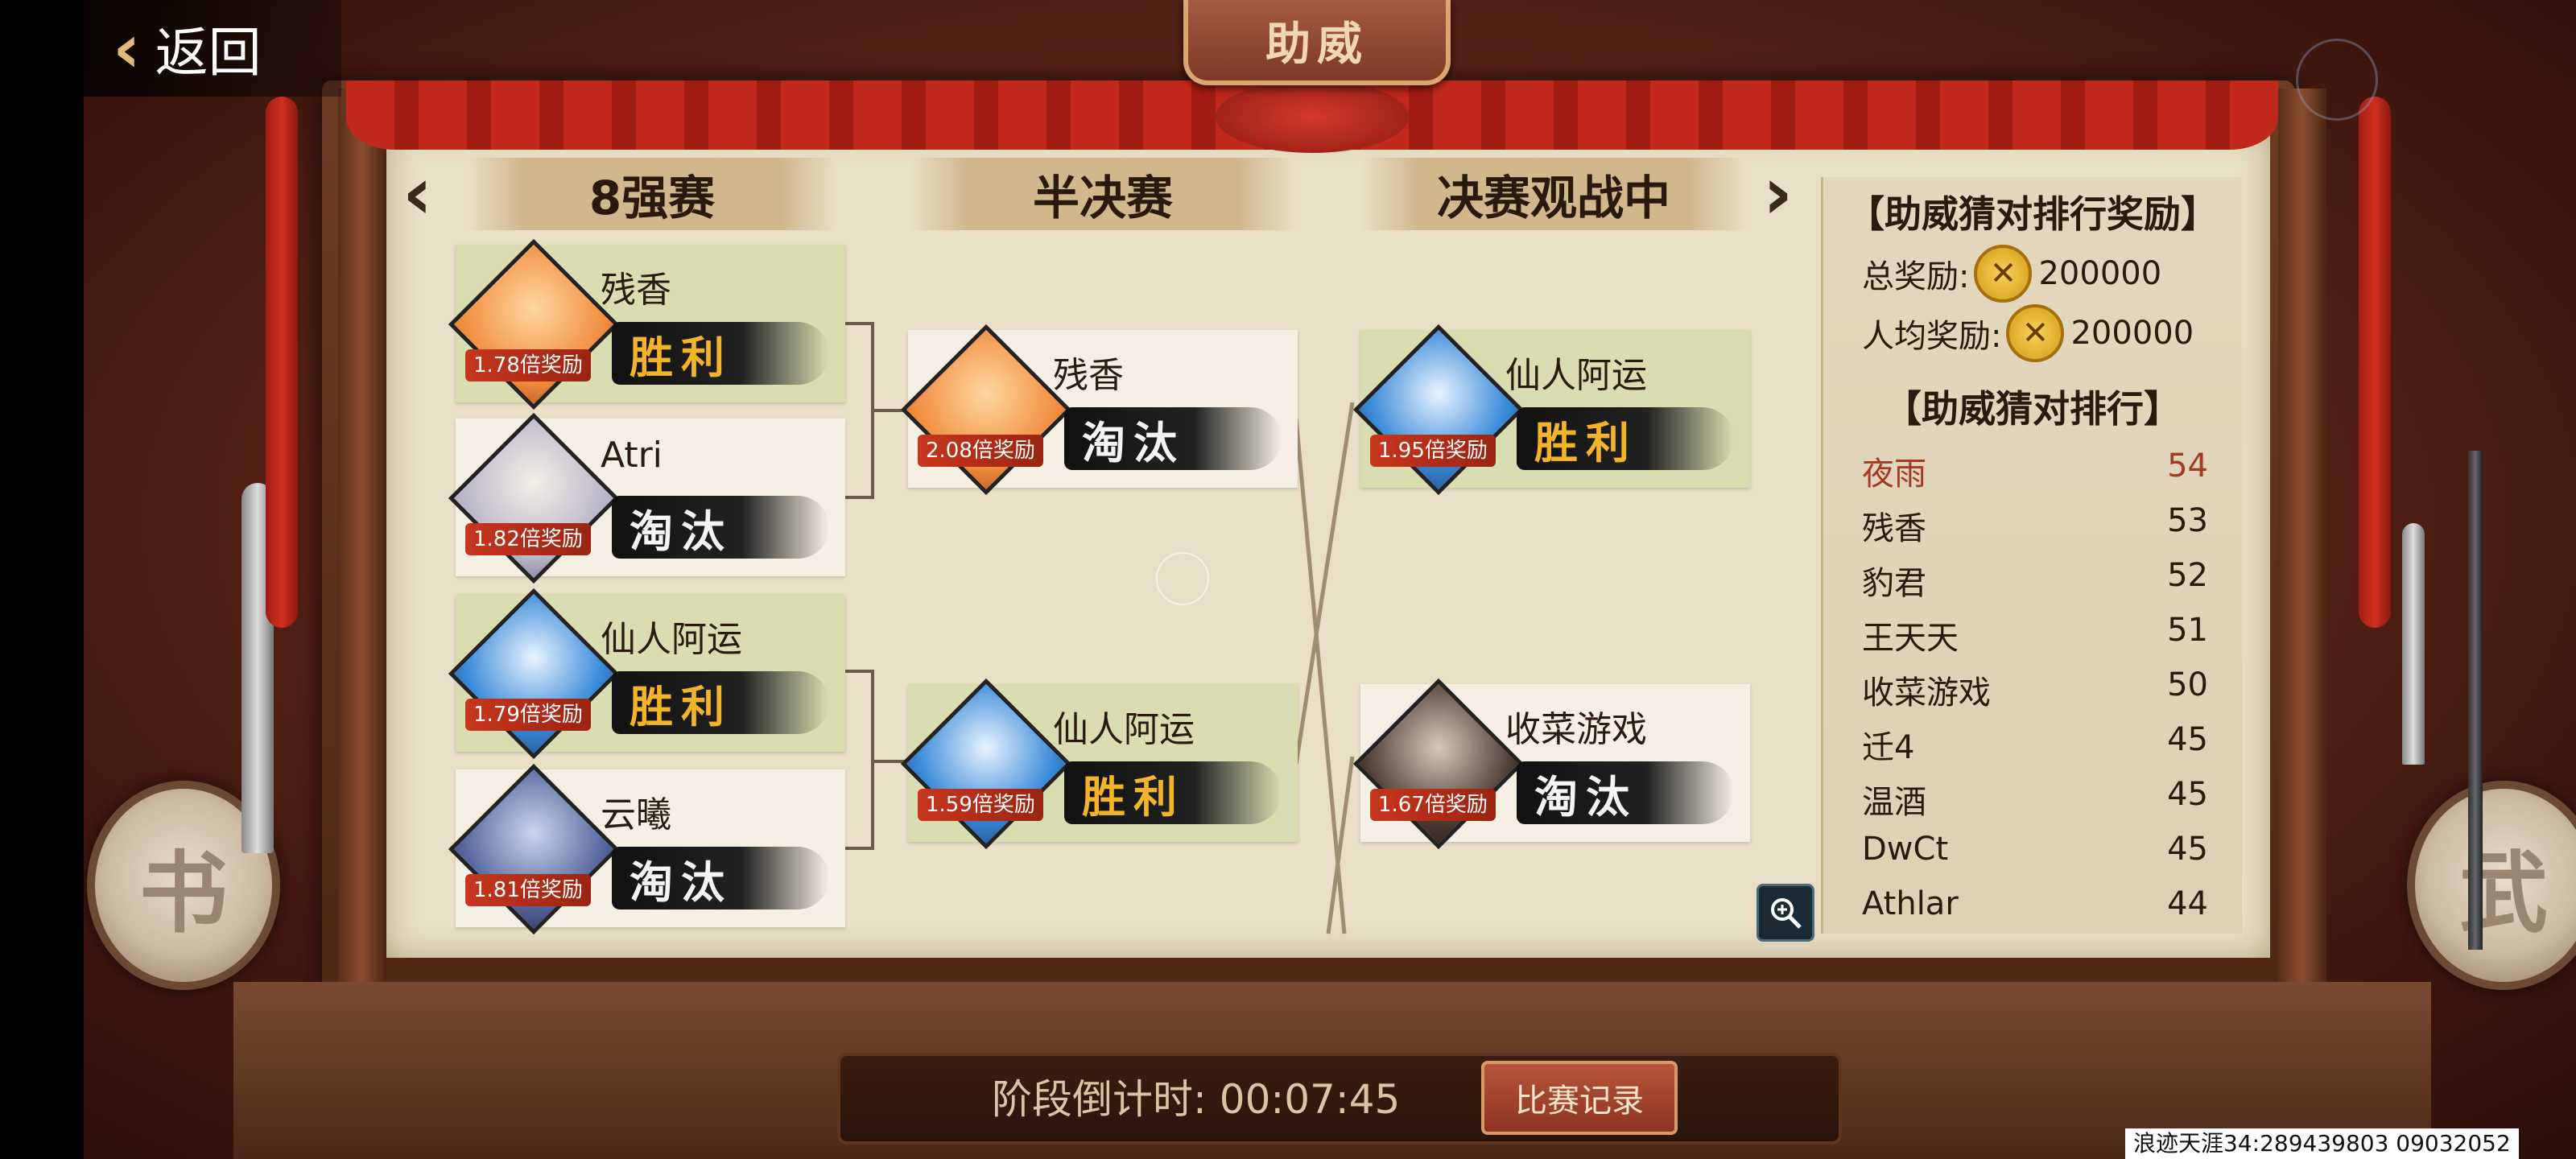  Describe the element at coordinates (2035, 580) in the screenshot. I see `ranking-row: 豹君 52` at that location.